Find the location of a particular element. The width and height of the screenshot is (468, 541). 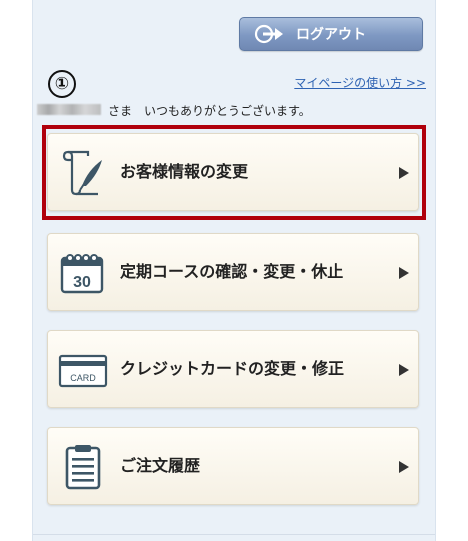

logout-label: ログアウト is located at coordinates (331, 35).